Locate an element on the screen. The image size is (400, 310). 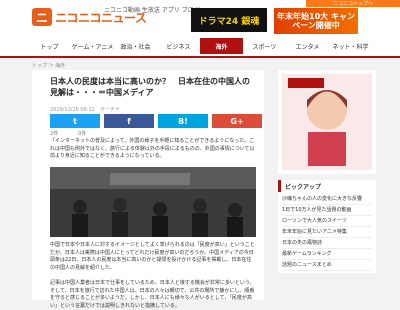
pickup-item: 年末年始に見たいアニメ特集 is located at coordinates (327, 232).